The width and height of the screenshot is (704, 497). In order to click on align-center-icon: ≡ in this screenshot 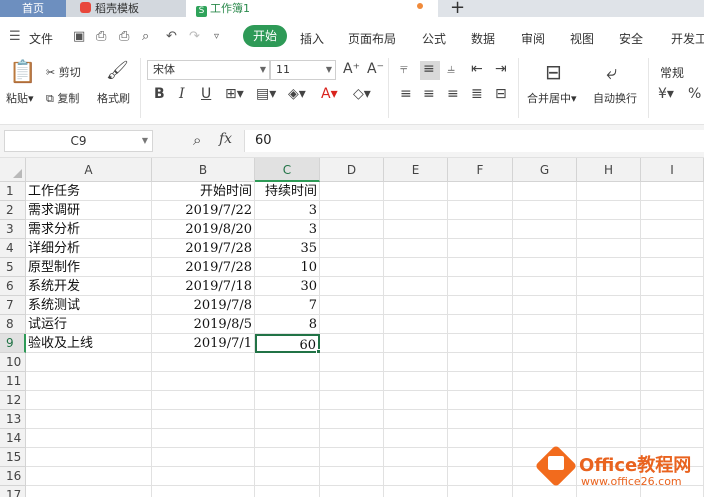, I will do `click(429, 94)`.